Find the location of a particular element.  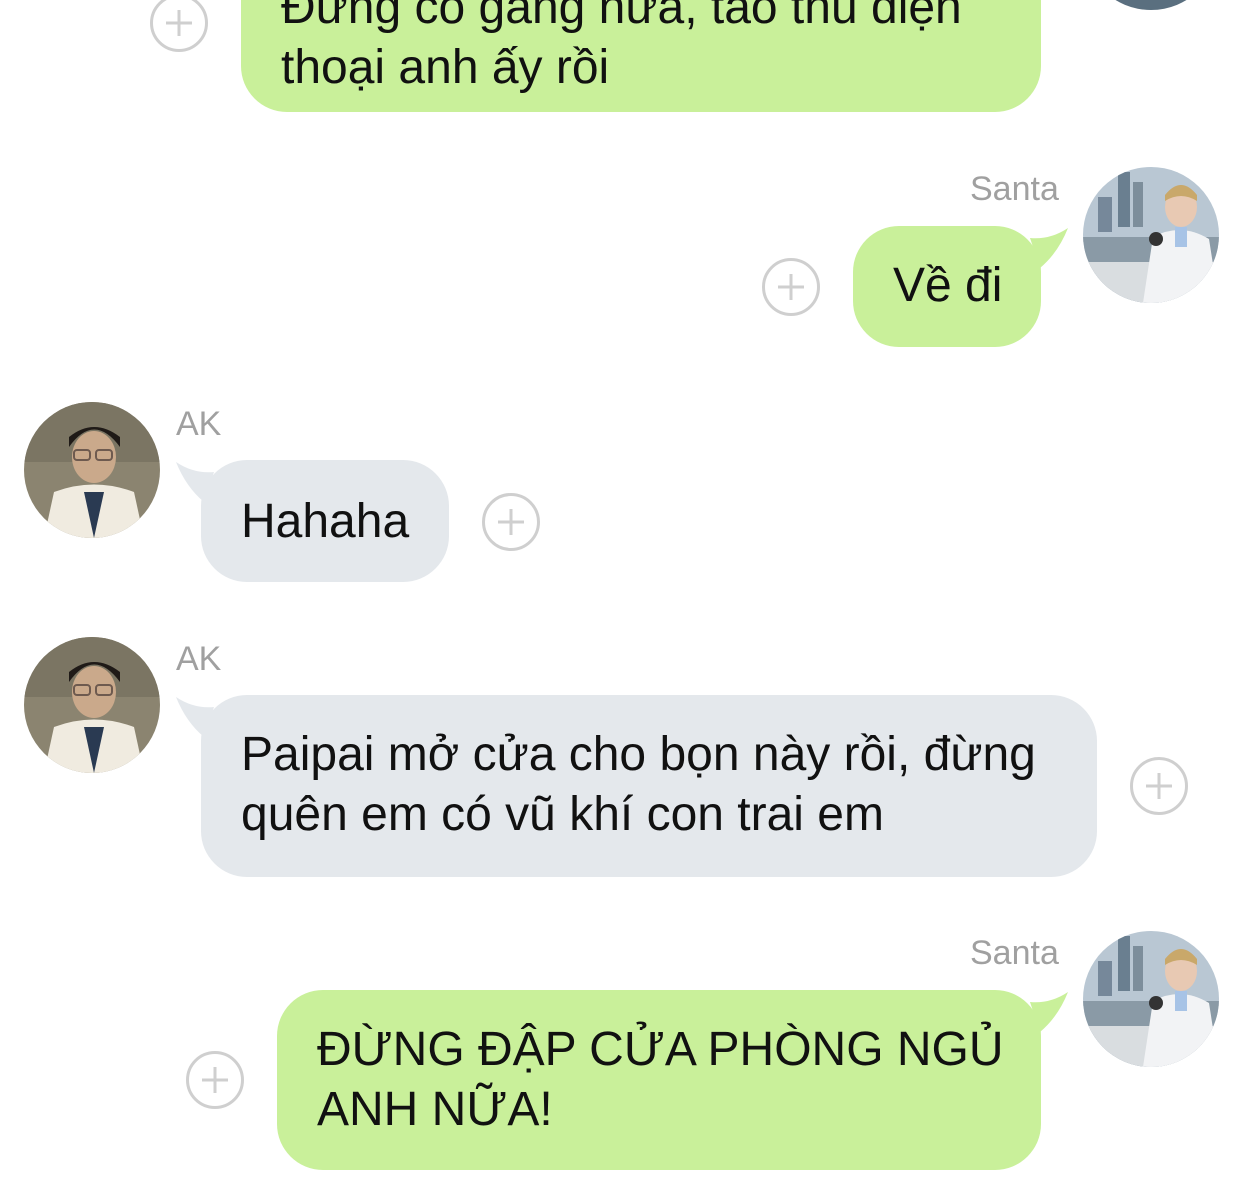

message-bubble-sent: ĐỪNG ĐẬP CỬA PHÒNG NGỦ ANH NỮA! is located at coordinates (659, 1080).